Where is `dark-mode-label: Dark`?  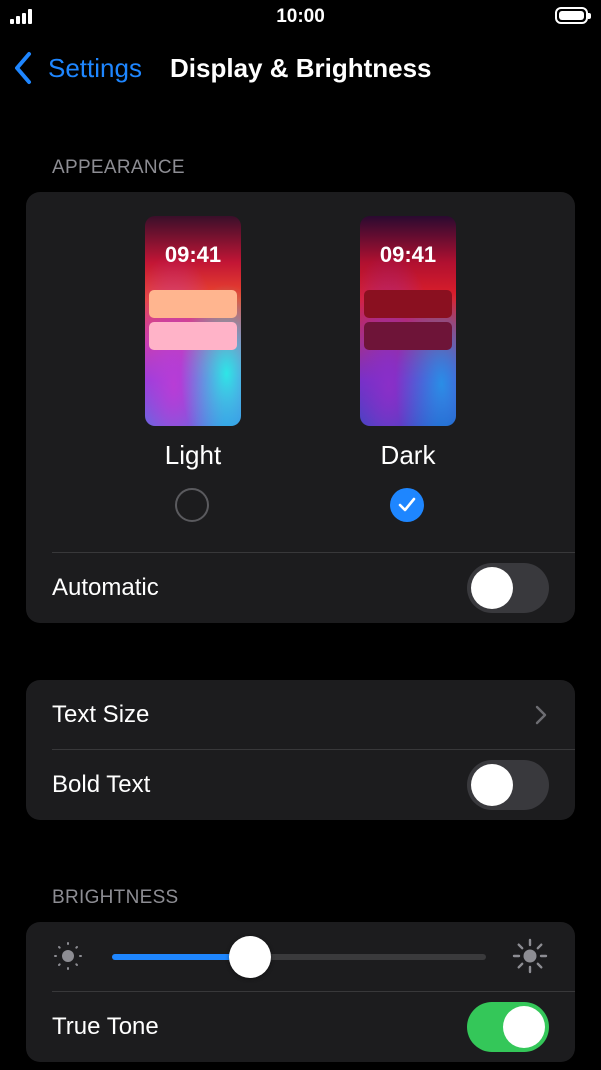 dark-mode-label: Dark is located at coordinates (408, 455).